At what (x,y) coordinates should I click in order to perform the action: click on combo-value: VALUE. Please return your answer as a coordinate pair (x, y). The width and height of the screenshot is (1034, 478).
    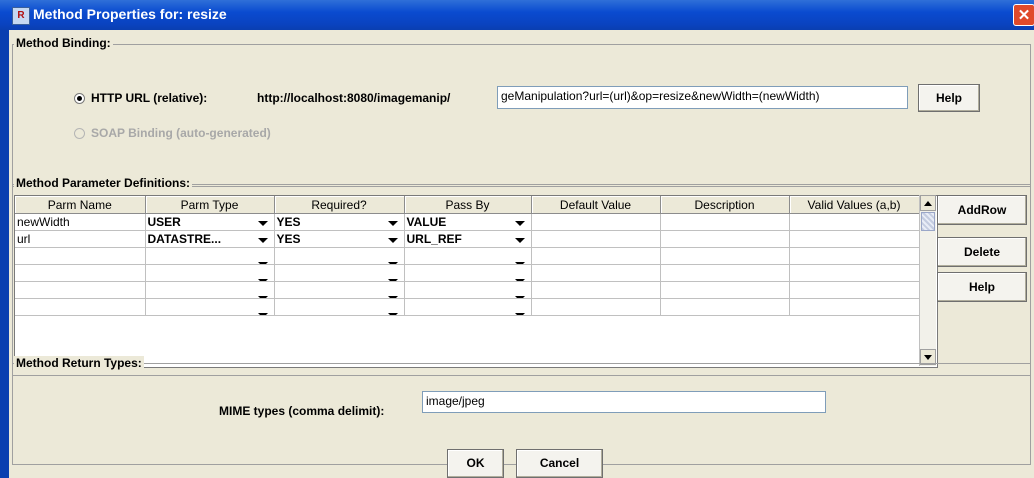
    Looking at the image, I should click on (426, 222).